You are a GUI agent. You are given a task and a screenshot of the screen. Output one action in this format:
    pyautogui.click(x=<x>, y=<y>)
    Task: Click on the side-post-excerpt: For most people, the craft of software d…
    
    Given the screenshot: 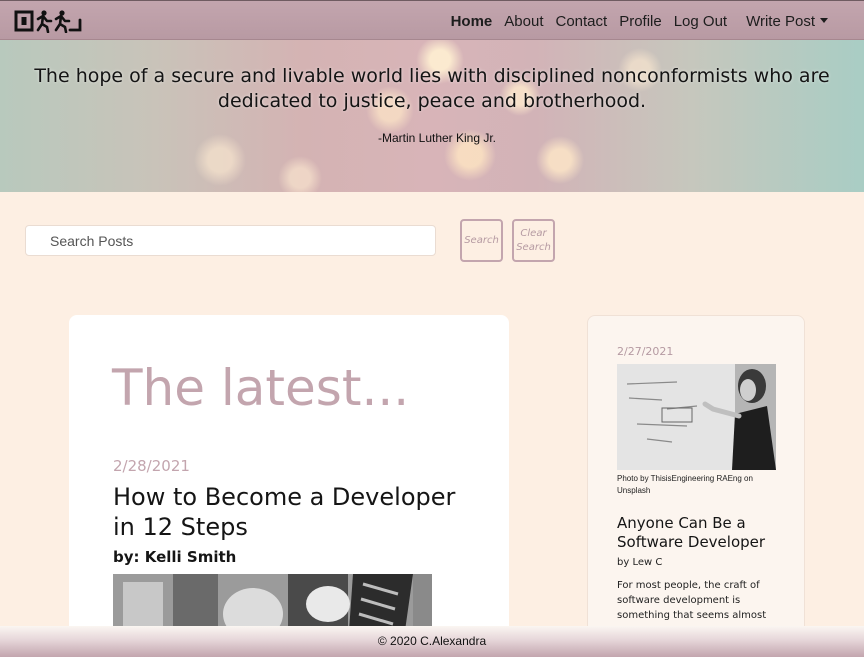 What is the action you would take?
    pyautogui.click(x=692, y=600)
    